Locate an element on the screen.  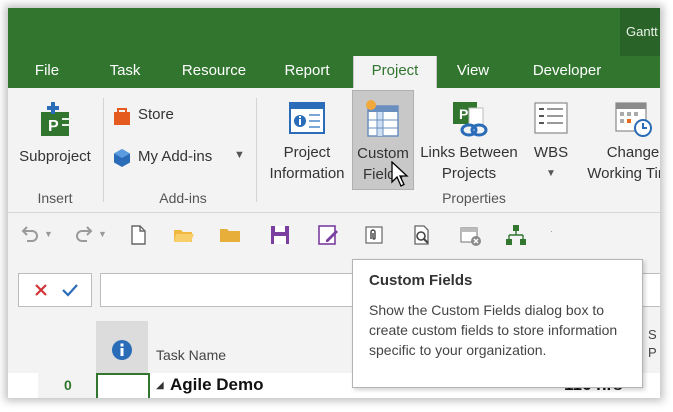
custom-fields-button: Custom Fields is located at coordinates (383, 140).